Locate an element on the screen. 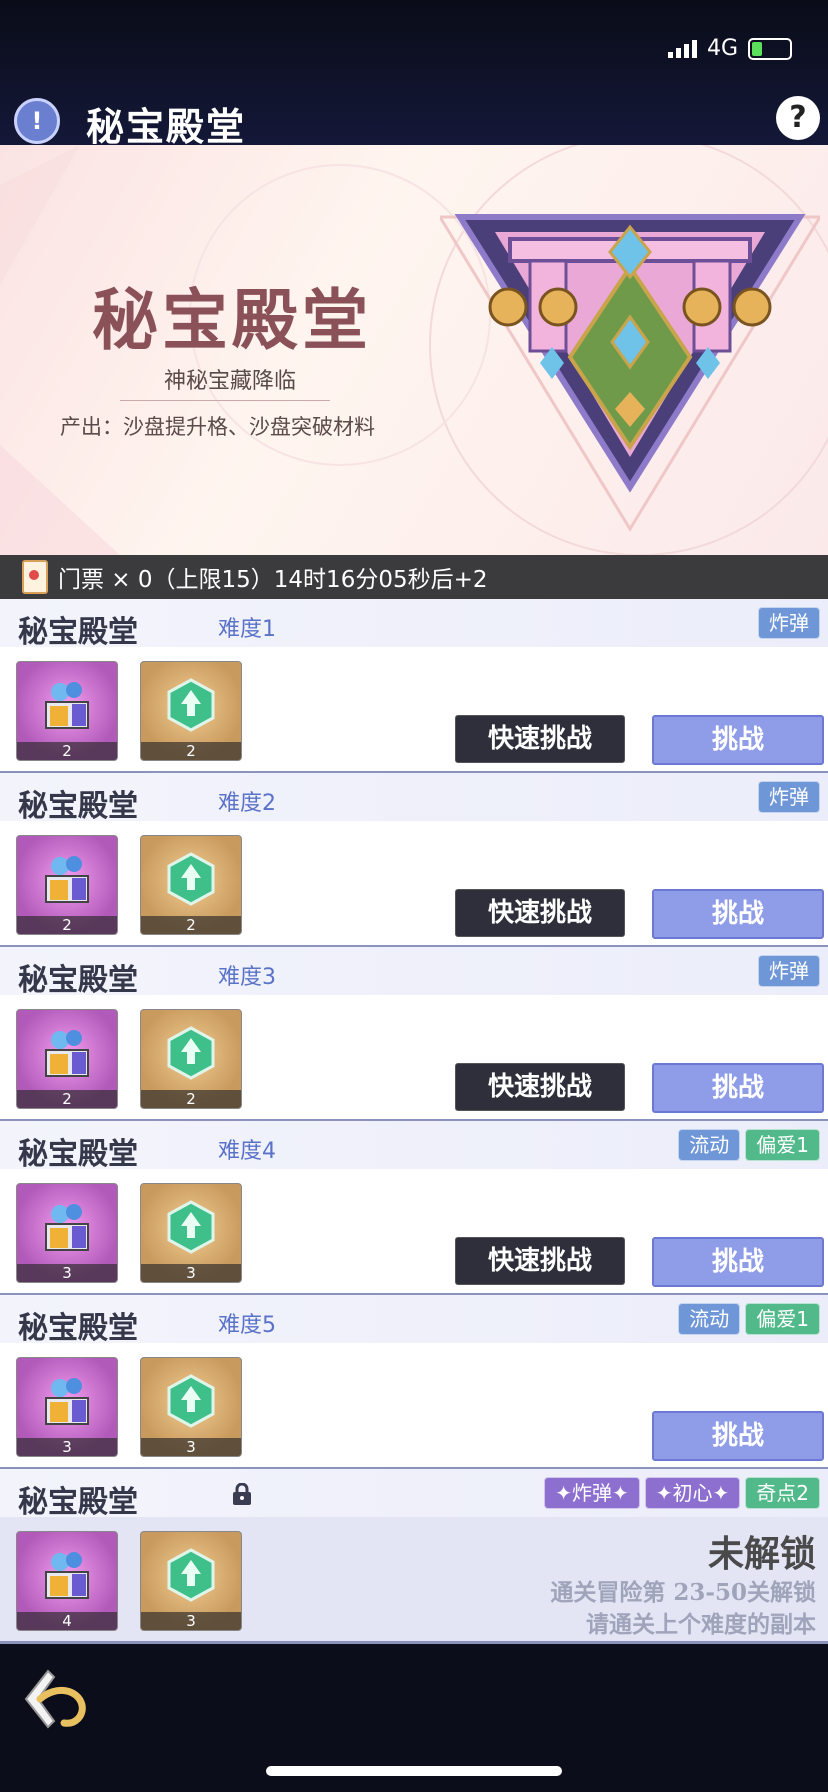 This screenshot has height=1792, width=828. row-difficulty: 难度2 is located at coordinates (247, 803).